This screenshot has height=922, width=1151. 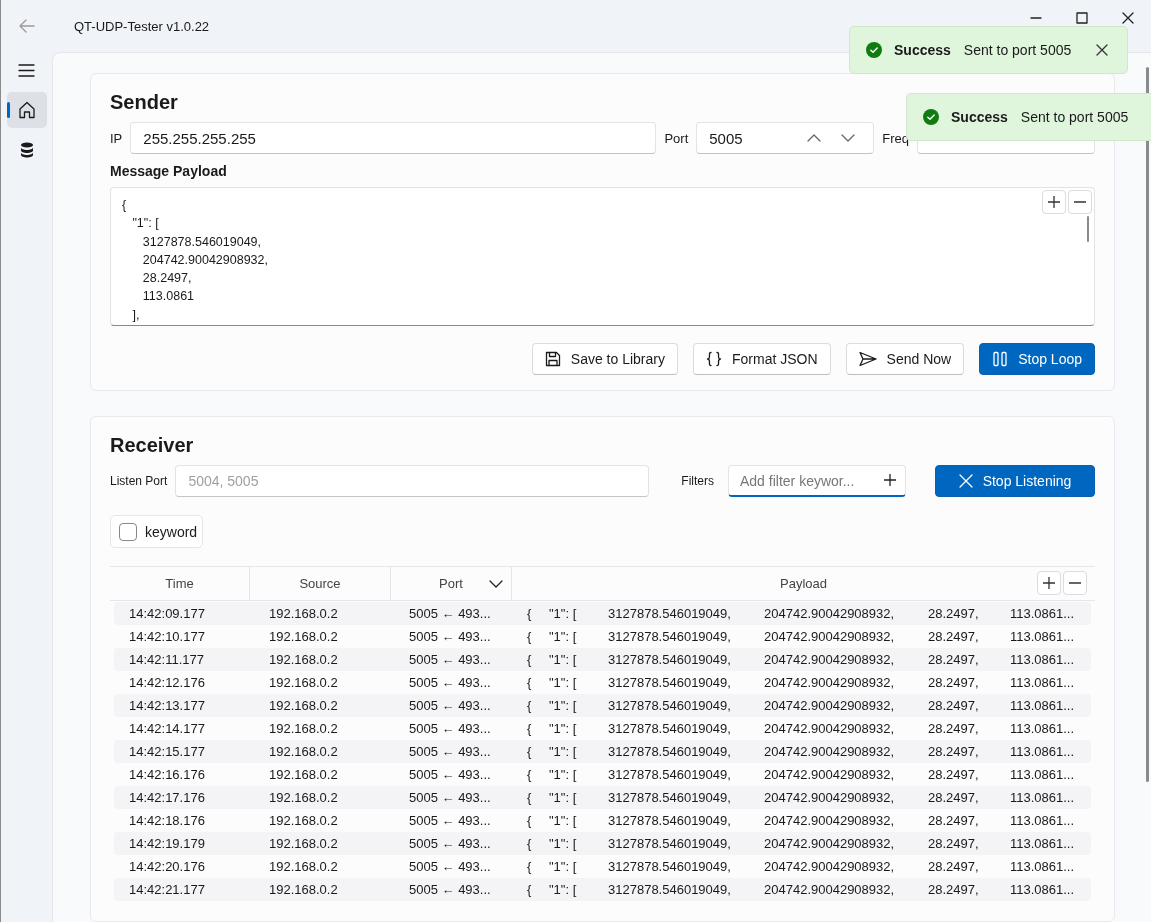 What do you see at coordinates (167, 751) in the screenshot?
I see `table-cell-text: 14:42:15.177` at bounding box center [167, 751].